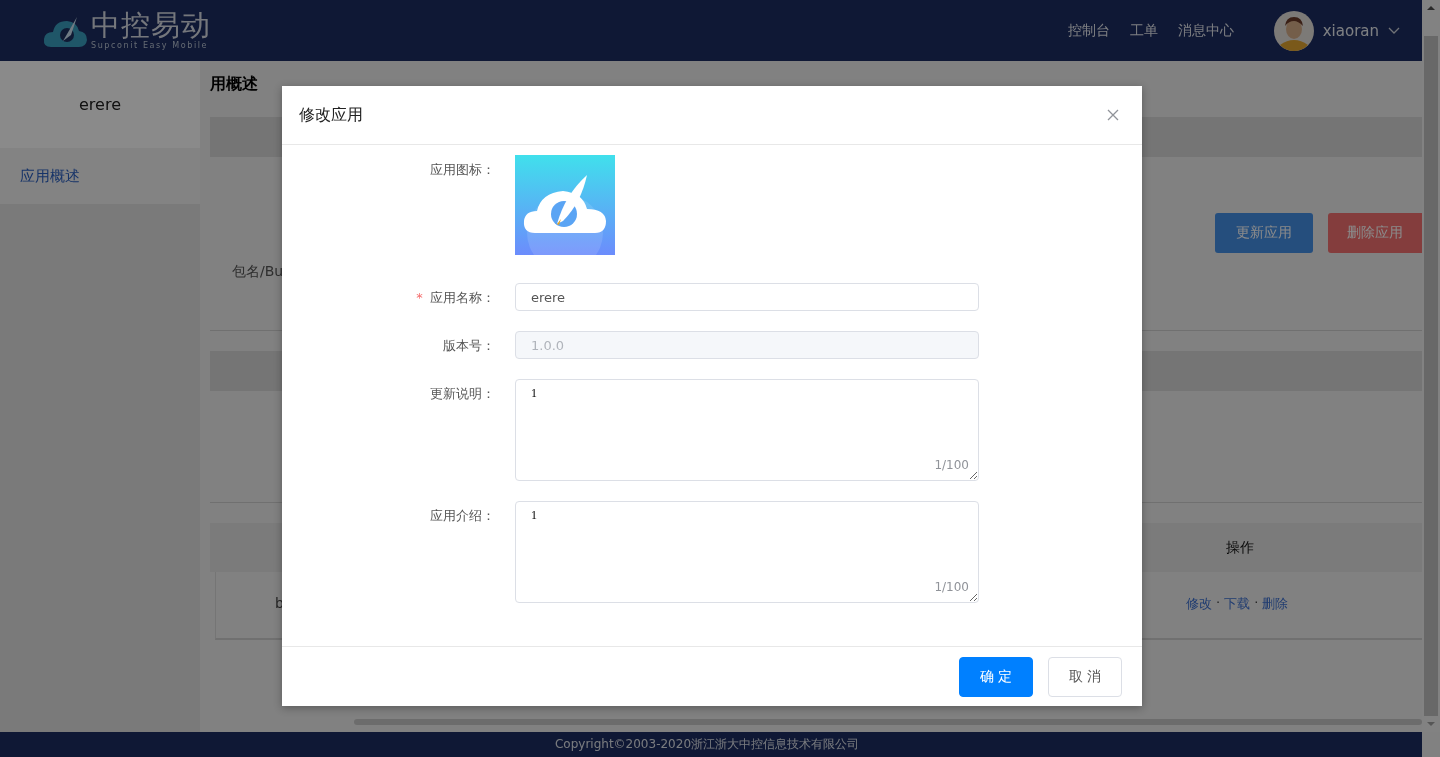 This screenshot has height=757, width=1440. I want to click on dialog-title: 修改应用, so click(331, 115).